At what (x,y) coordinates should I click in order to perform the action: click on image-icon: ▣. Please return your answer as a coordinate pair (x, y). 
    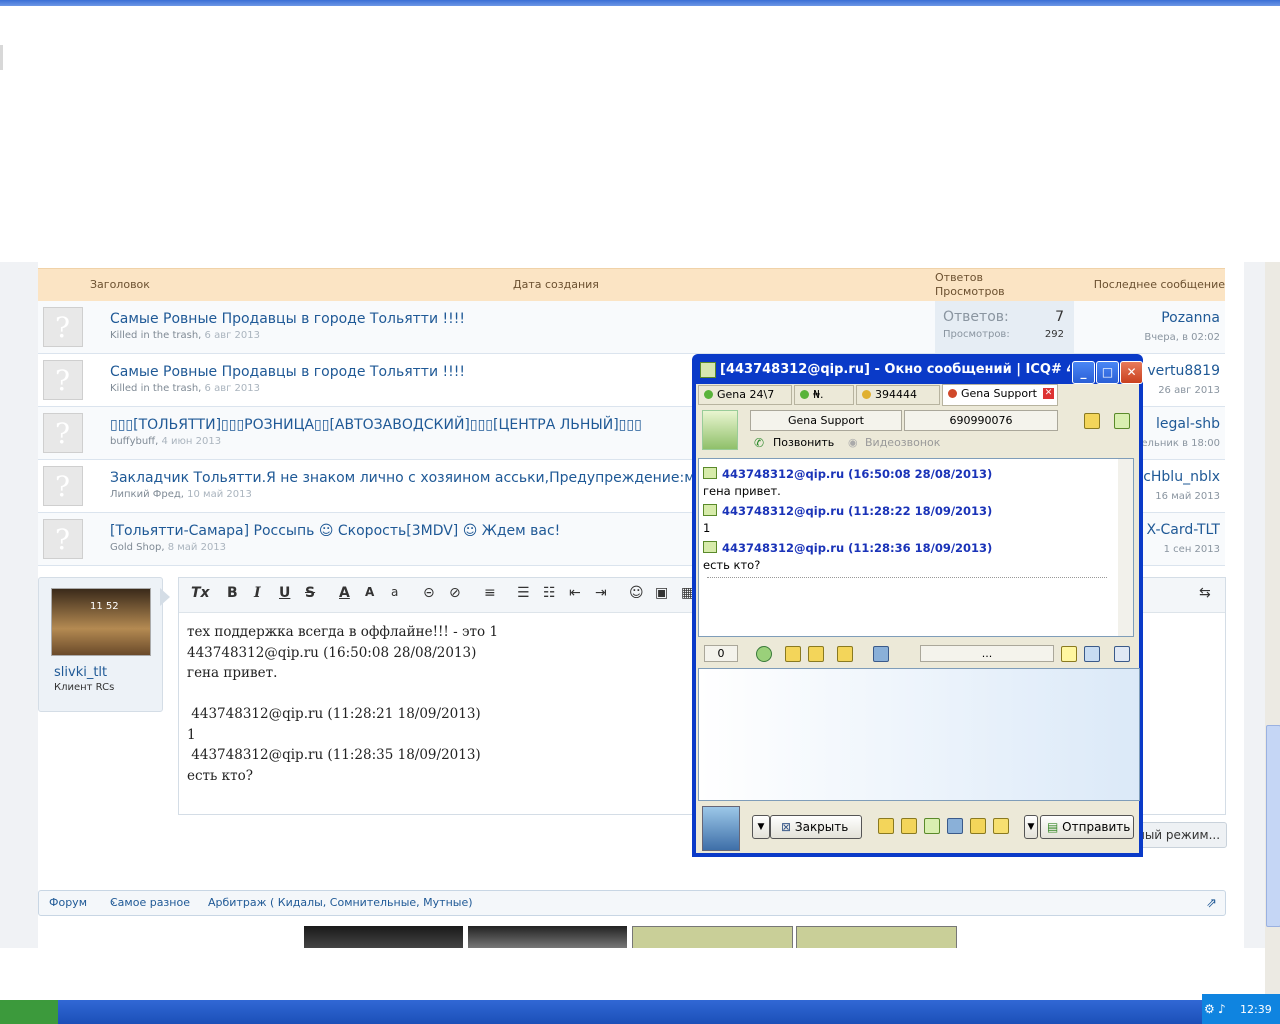
    Looking at the image, I should click on (661, 593).